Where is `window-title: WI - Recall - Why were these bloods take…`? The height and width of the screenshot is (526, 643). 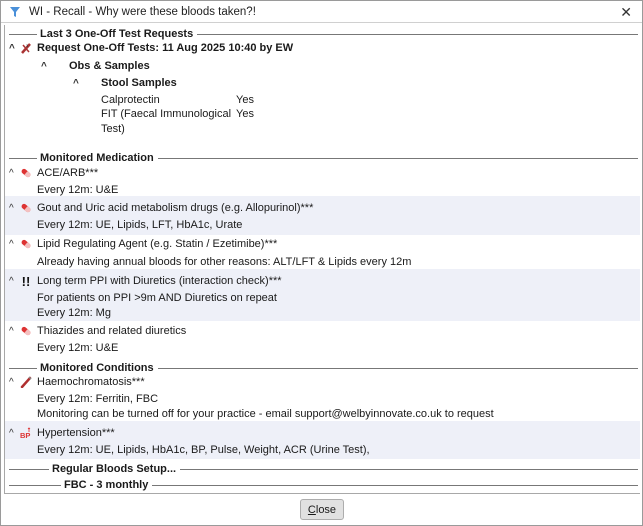 window-title: WI - Recall - Why were these bloods take… is located at coordinates (142, 11).